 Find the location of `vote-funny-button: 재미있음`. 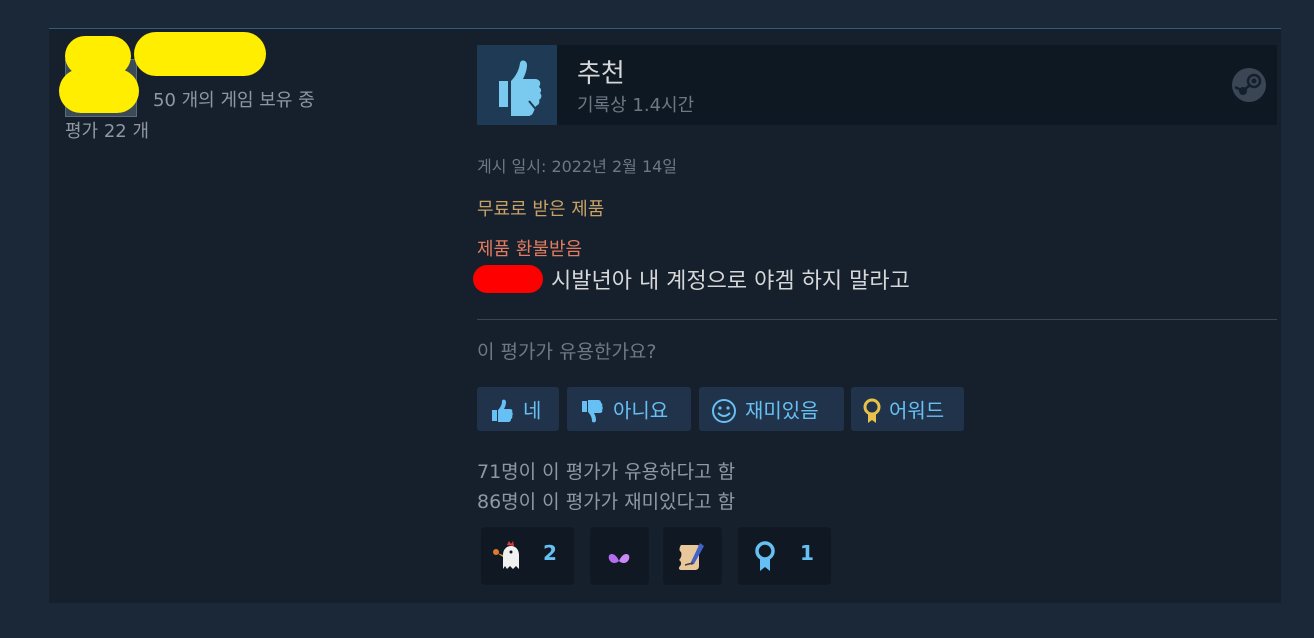

vote-funny-button: 재미있음 is located at coordinates (771, 409).